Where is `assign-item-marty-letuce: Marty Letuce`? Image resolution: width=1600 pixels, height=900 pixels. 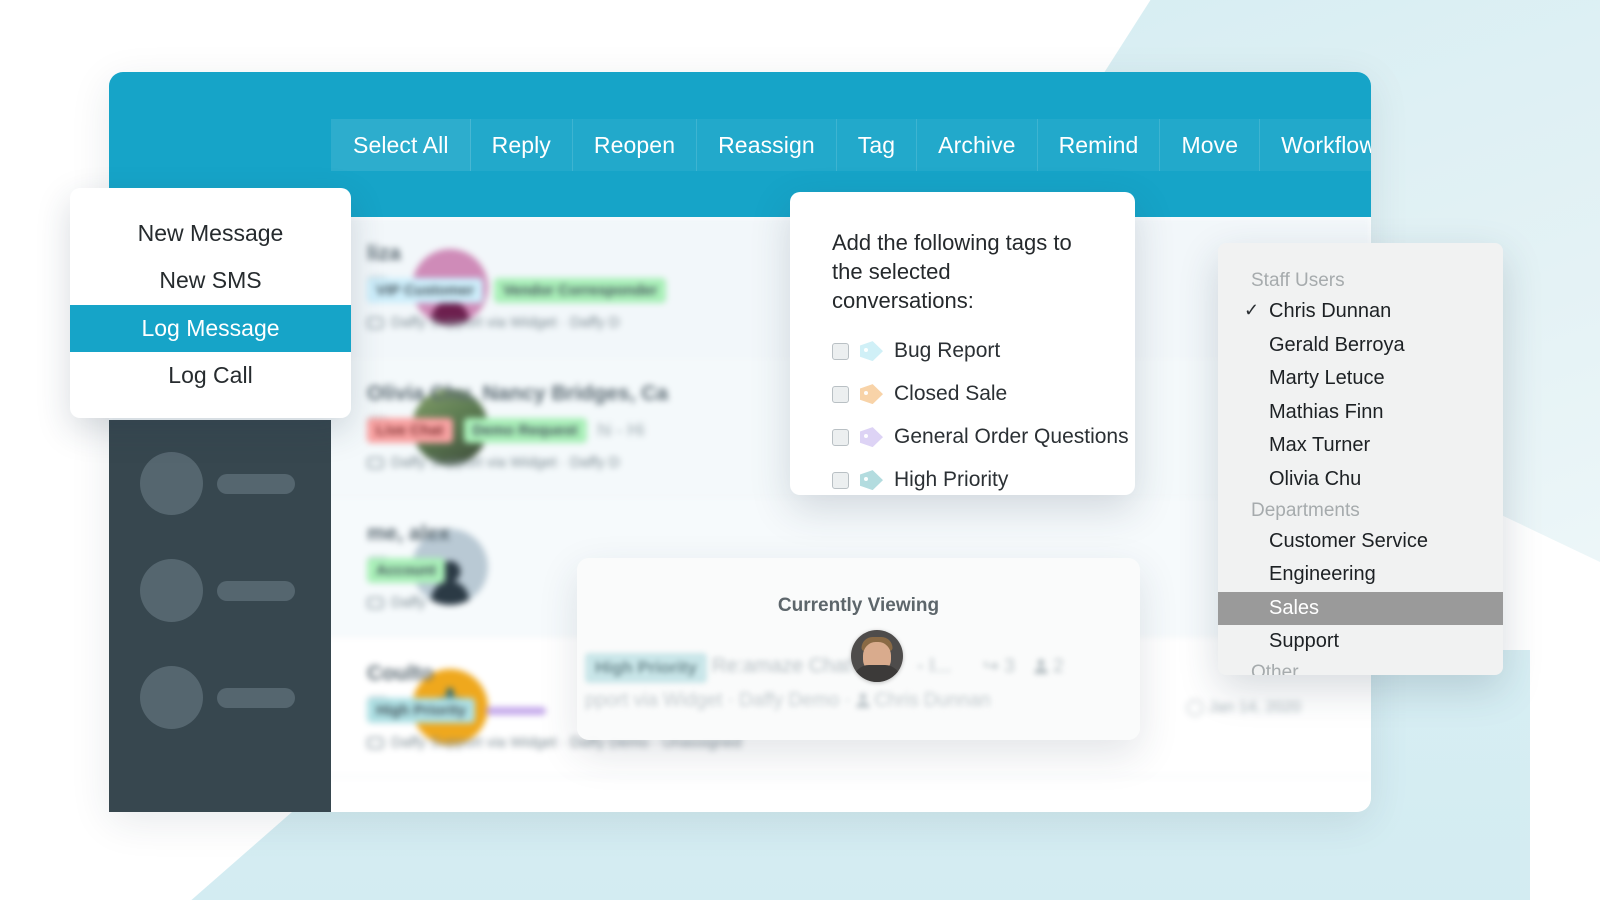
assign-item-marty-letuce: Marty Letuce is located at coordinates (1360, 379).